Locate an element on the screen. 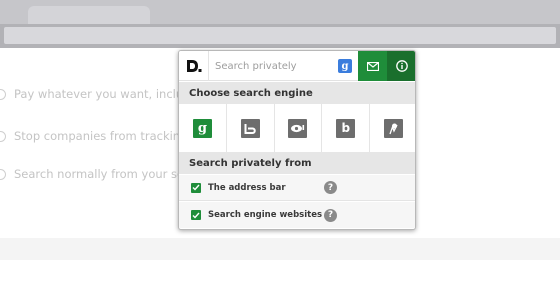 Image resolution: width=560 pixels, height=285 pixels. list-item: Pay whatever you want, includin is located at coordinates (100, 94).